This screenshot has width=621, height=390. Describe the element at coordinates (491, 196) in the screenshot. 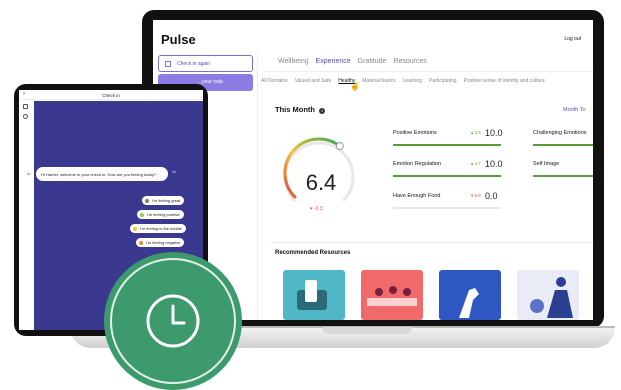

I see `metric-value: 0.0` at that location.